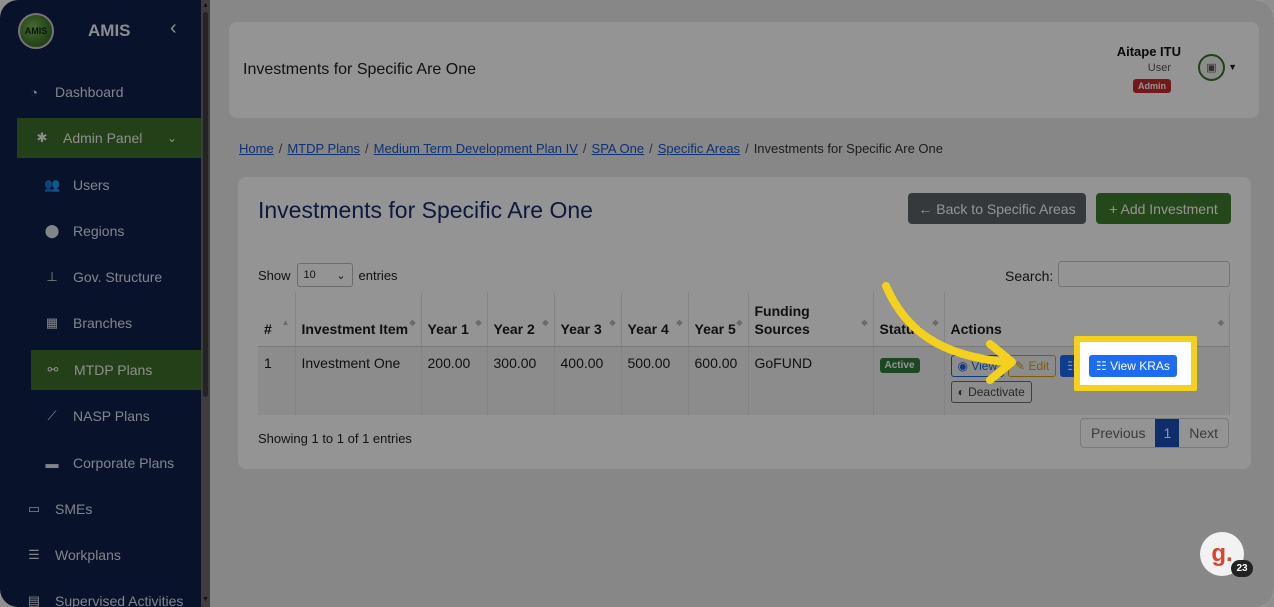 The width and height of the screenshot is (1274, 607). I want to click on breadcrumb-specific-areas: Specific Areas, so click(699, 148).